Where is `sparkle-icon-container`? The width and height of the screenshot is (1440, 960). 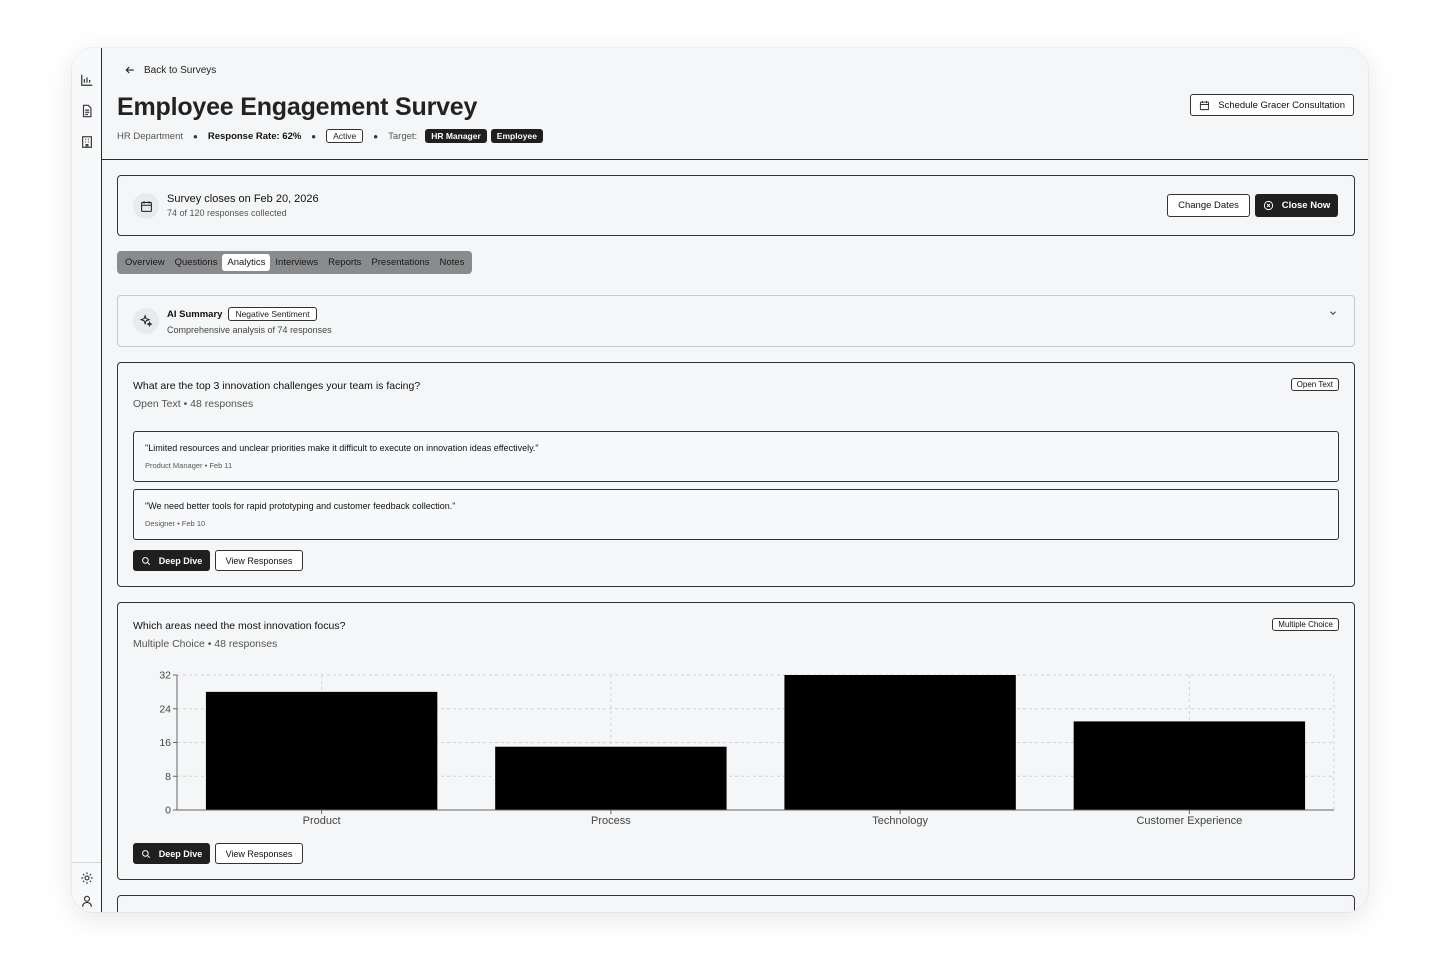
sparkle-icon-container is located at coordinates (146, 321).